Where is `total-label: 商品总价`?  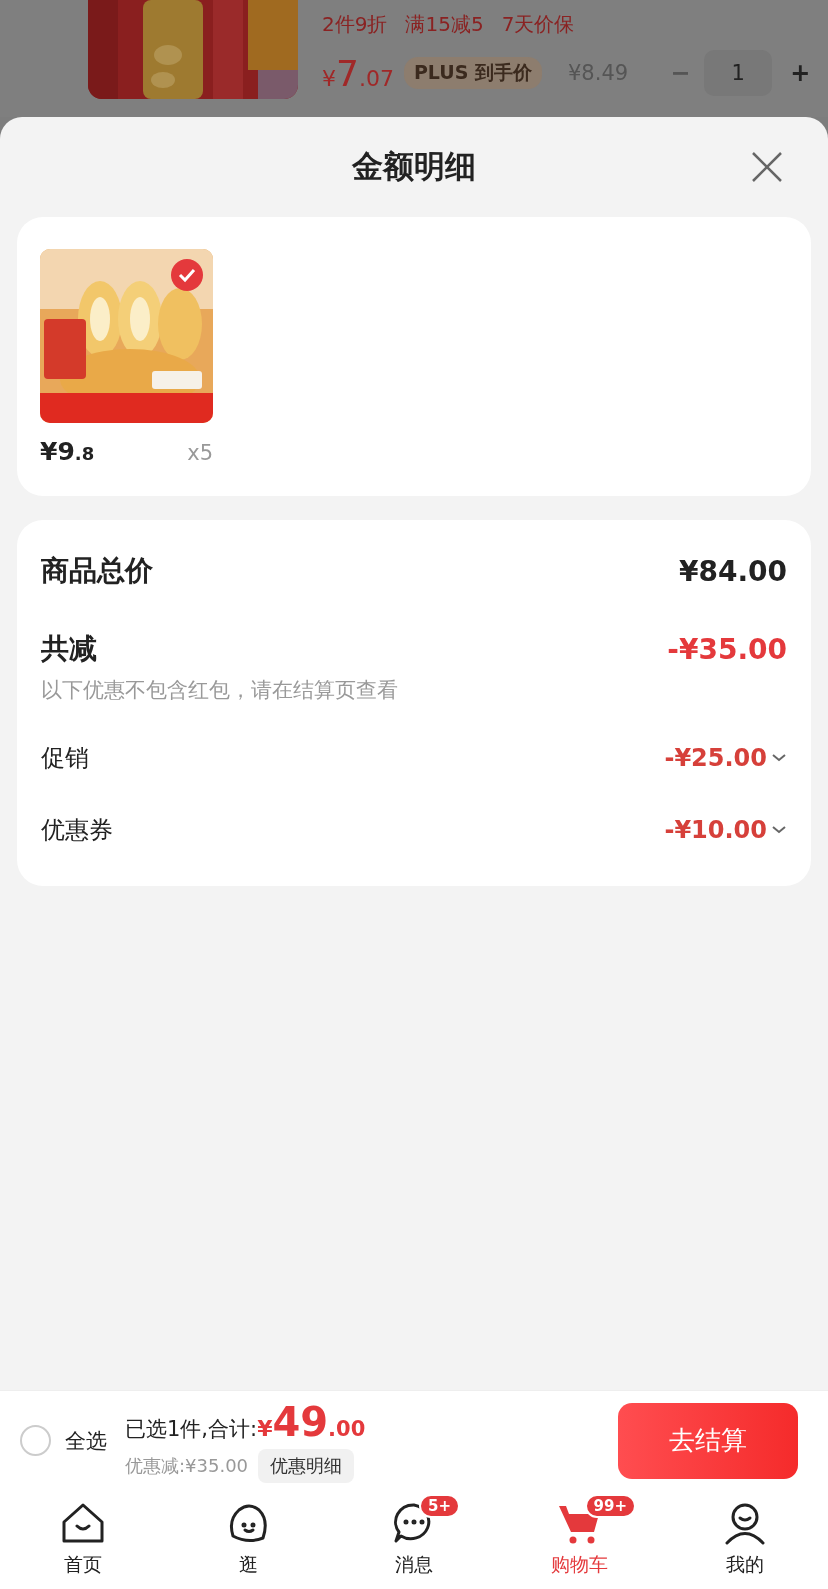 total-label: 商品总价 is located at coordinates (97, 571).